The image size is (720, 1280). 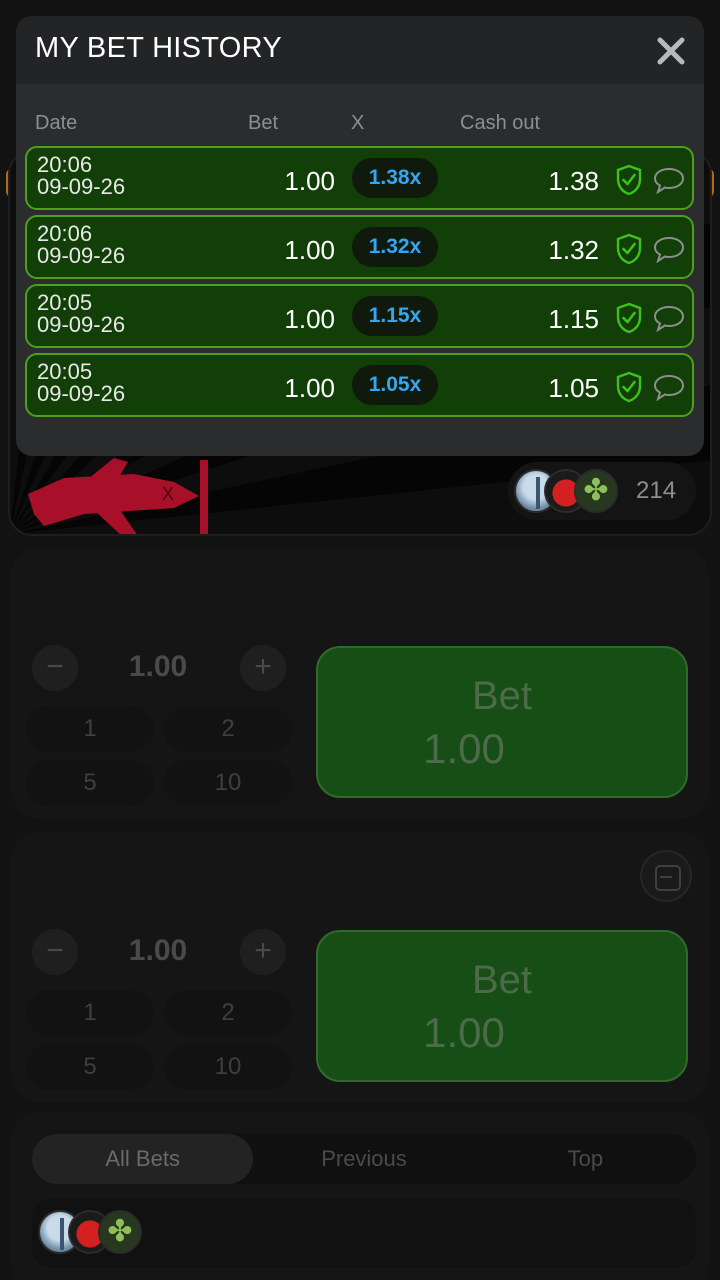 I want to click on row-cashout: 1.38, so click(x=573, y=181).